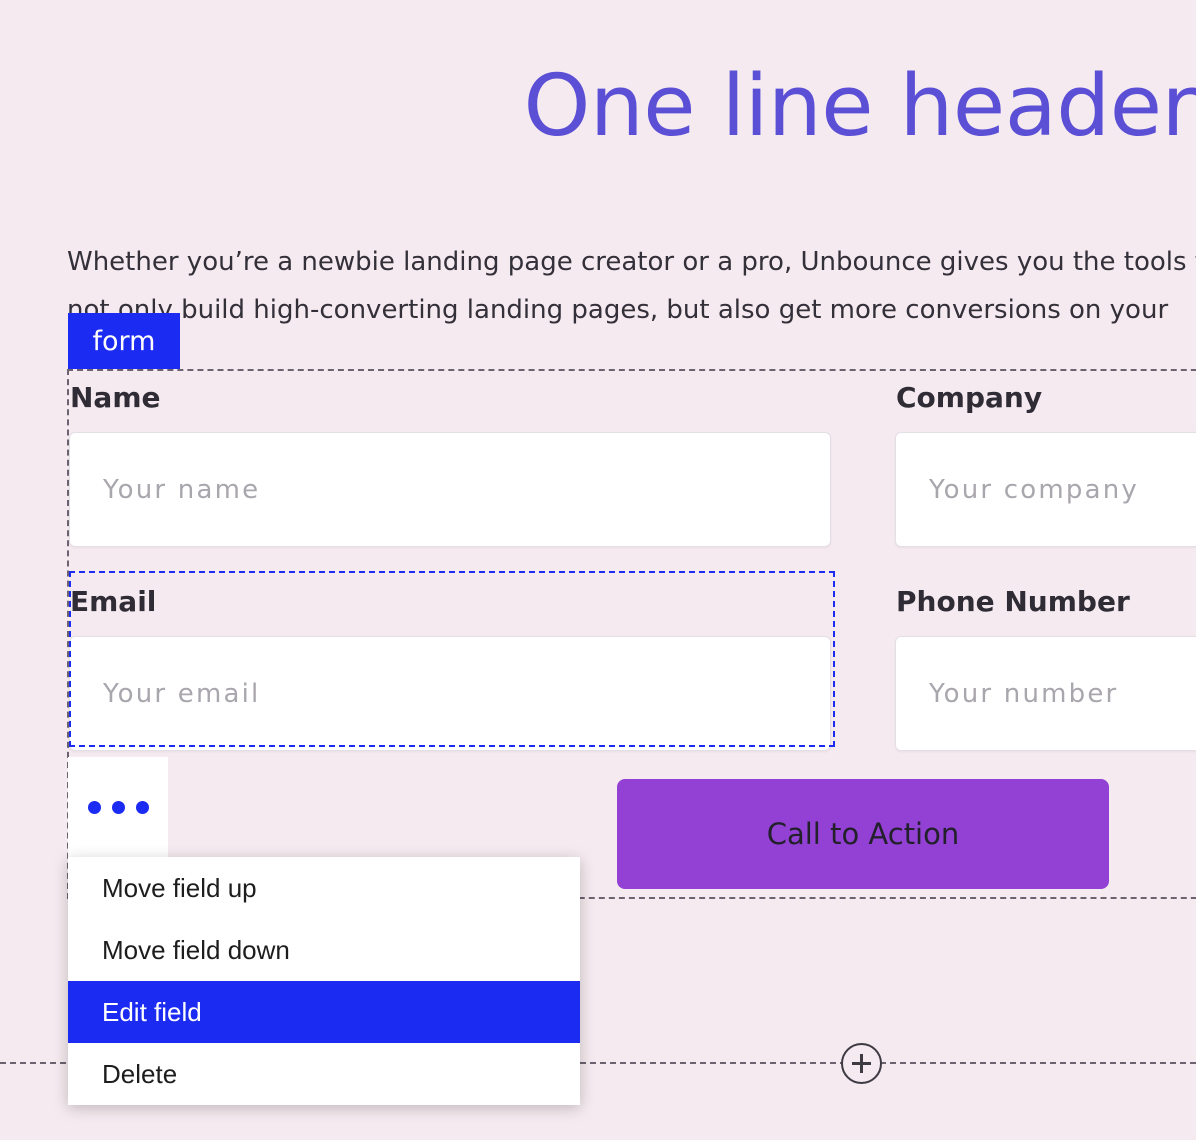  I want to click on field-label-name: Name, so click(115, 397).